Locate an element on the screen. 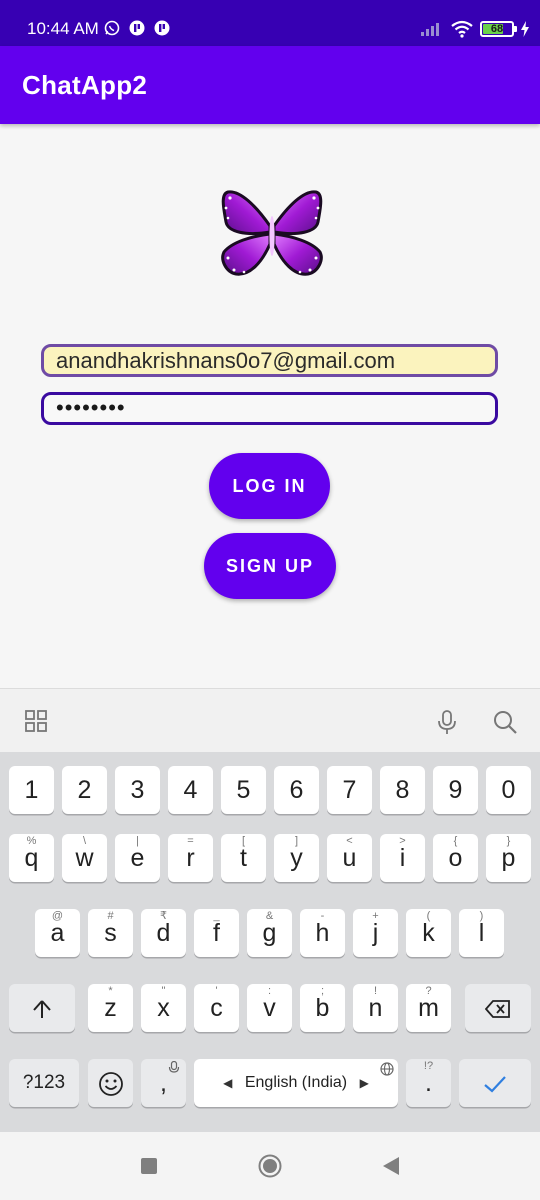 Image resolution: width=540 pixels, height=1200 pixels. status-indicators: 68 is located at coordinates (475, 29).